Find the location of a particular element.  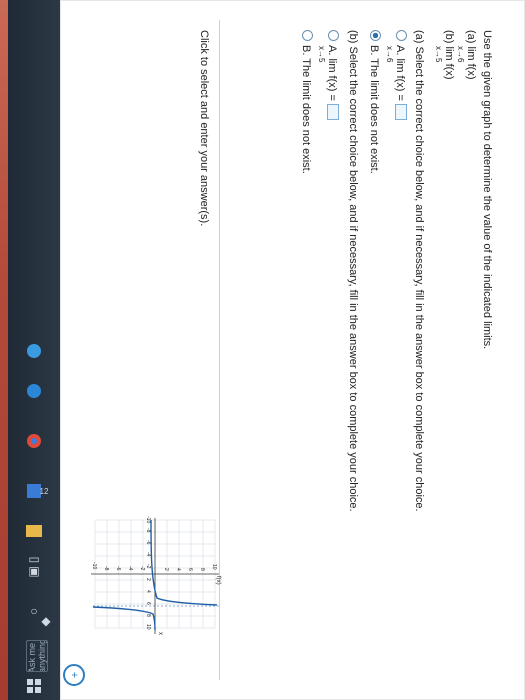

zoom-icon: + is located at coordinates (74, 675).